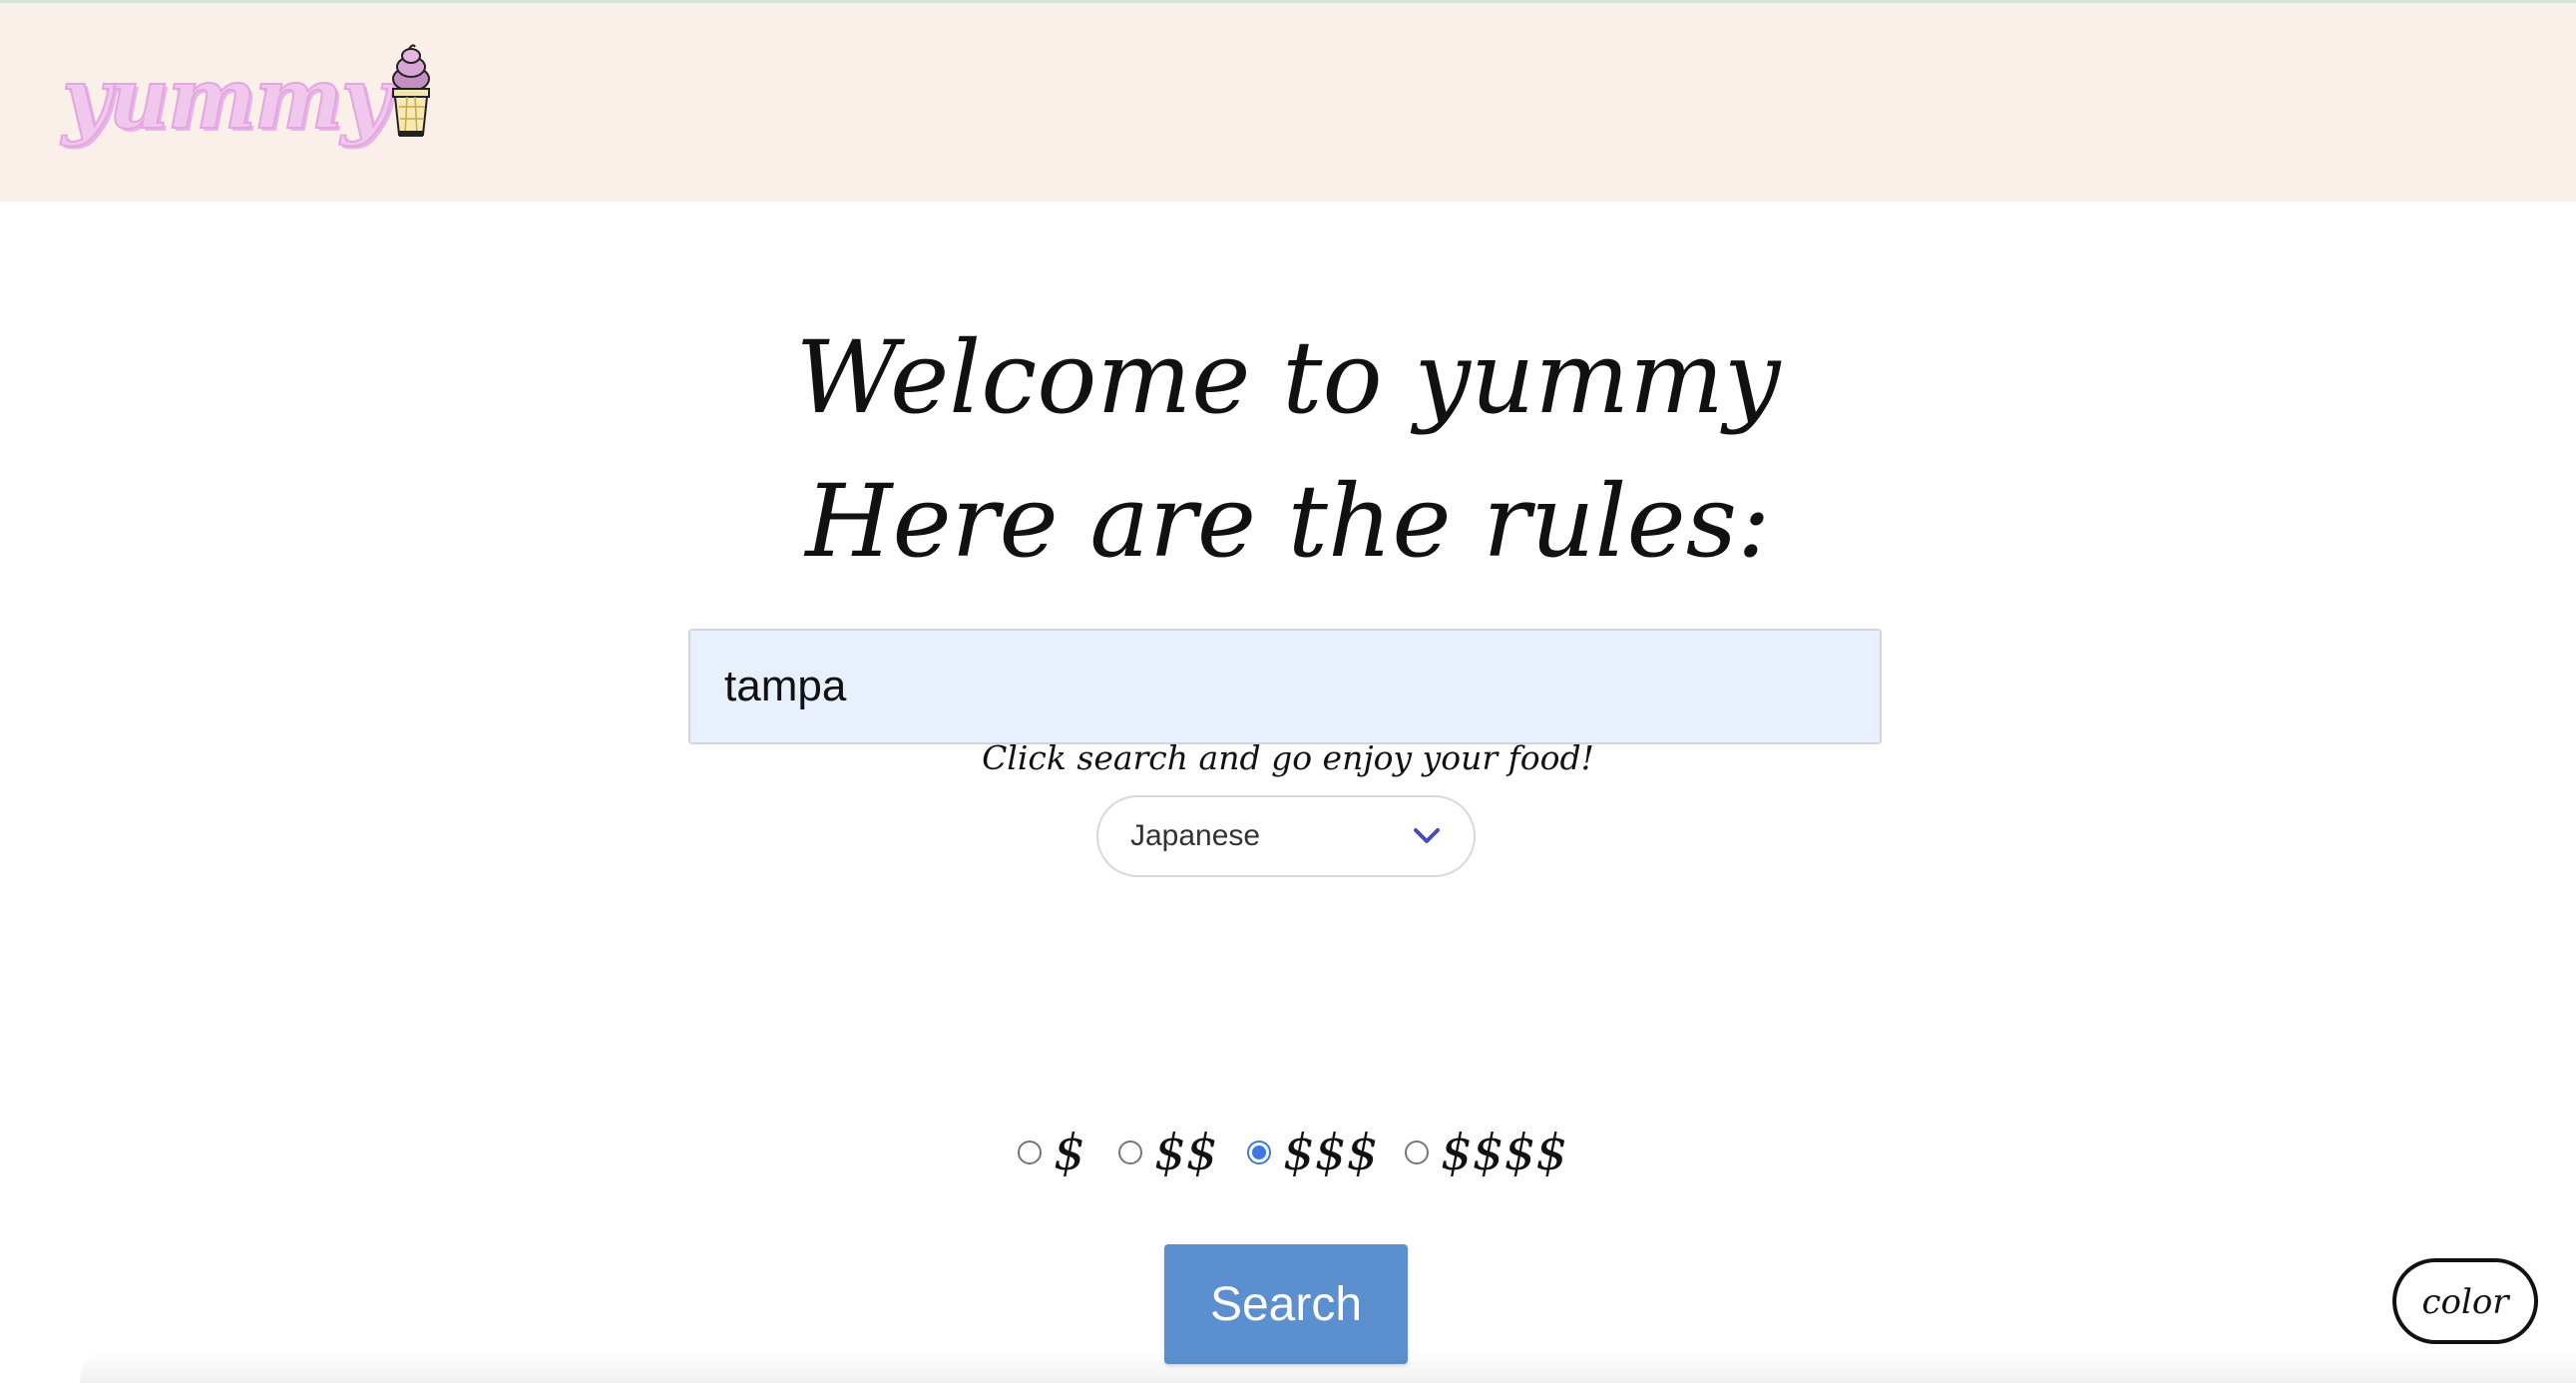 Image resolution: width=2576 pixels, height=1383 pixels. Describe the element at coordinates (1288, 377) in the screenshot. I see `title-line-1: Welcome to yummy` at that location.